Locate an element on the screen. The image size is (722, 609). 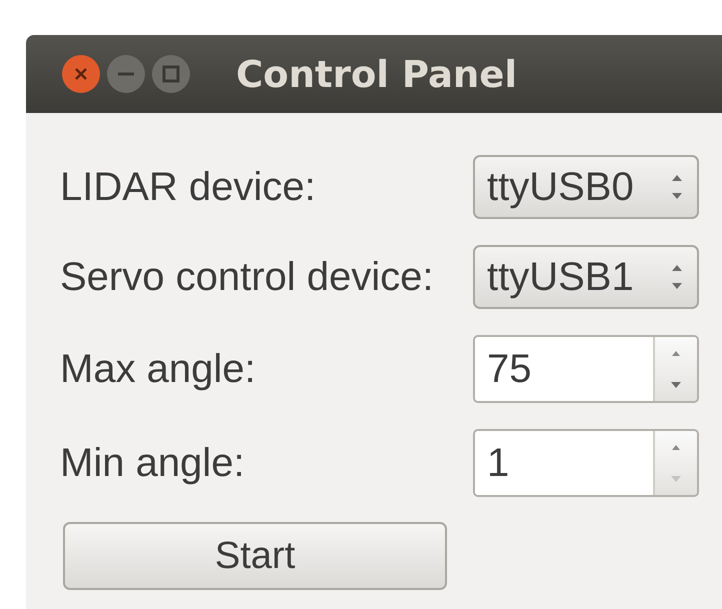
start-button: Start is located at coordinates (255, 556).